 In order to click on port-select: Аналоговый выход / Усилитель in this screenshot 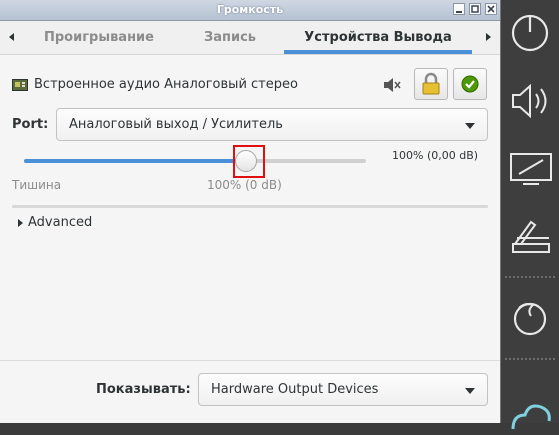, I will do `click(272, 124)`.